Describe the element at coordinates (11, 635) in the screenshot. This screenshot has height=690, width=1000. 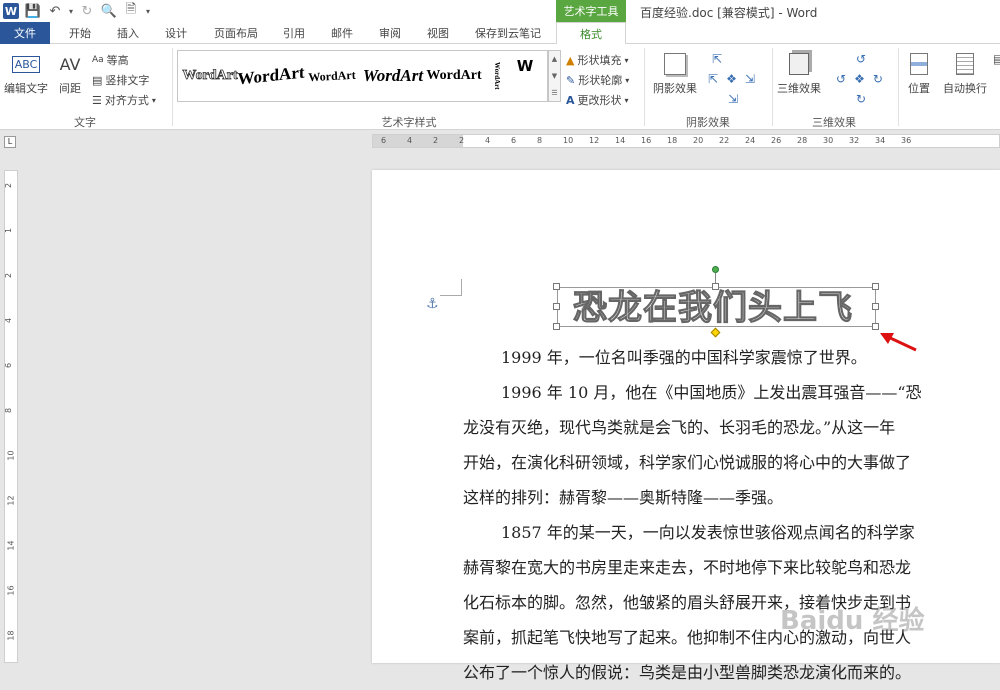
I see `ruler-tick-label: 18` at that location.